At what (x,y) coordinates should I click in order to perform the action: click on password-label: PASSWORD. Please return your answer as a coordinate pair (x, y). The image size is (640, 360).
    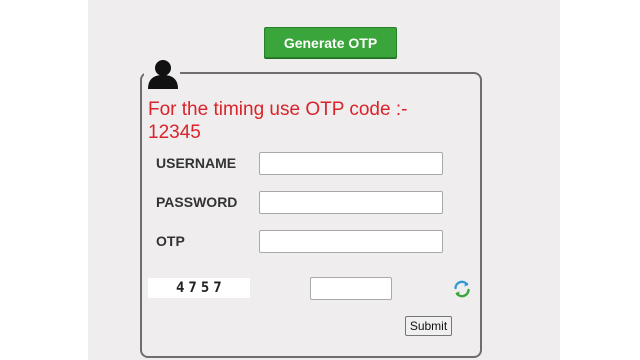
    Looking at the image, I should click on (197, 202).